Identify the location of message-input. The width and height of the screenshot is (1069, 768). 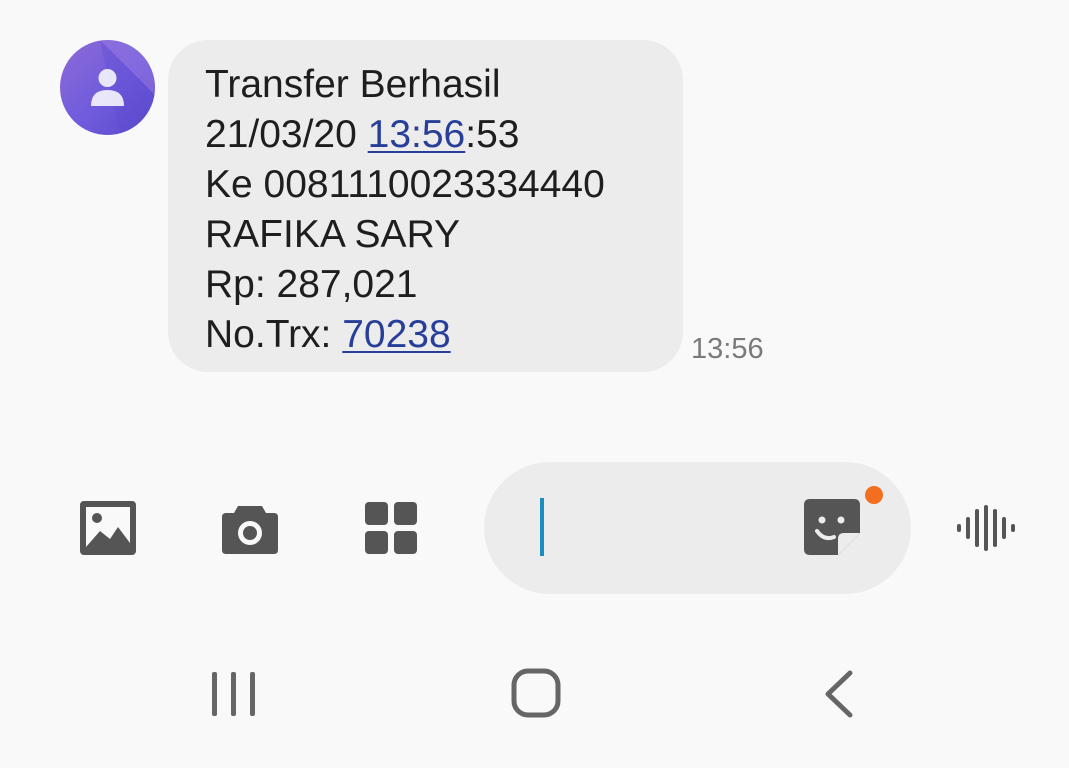
(697, 528).